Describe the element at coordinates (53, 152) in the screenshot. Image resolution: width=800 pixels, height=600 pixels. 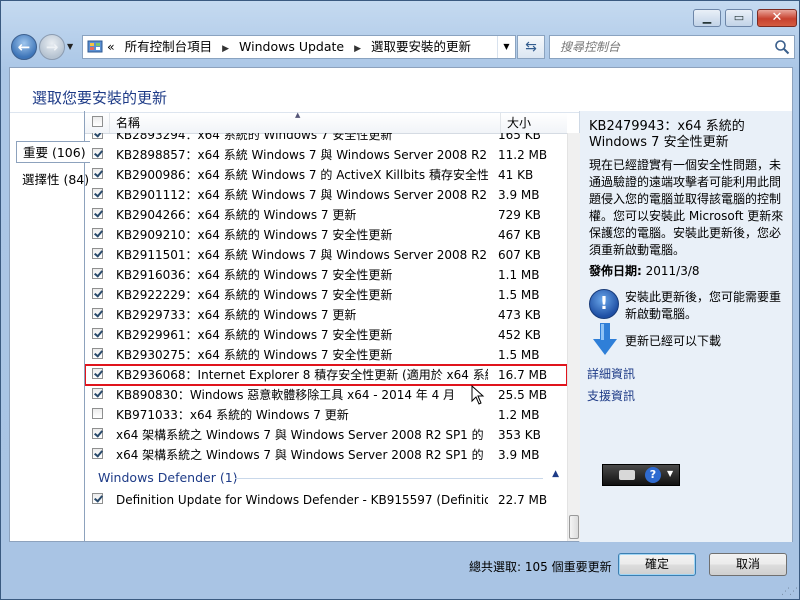
I see `category-important: 重要 (106)` at that location.